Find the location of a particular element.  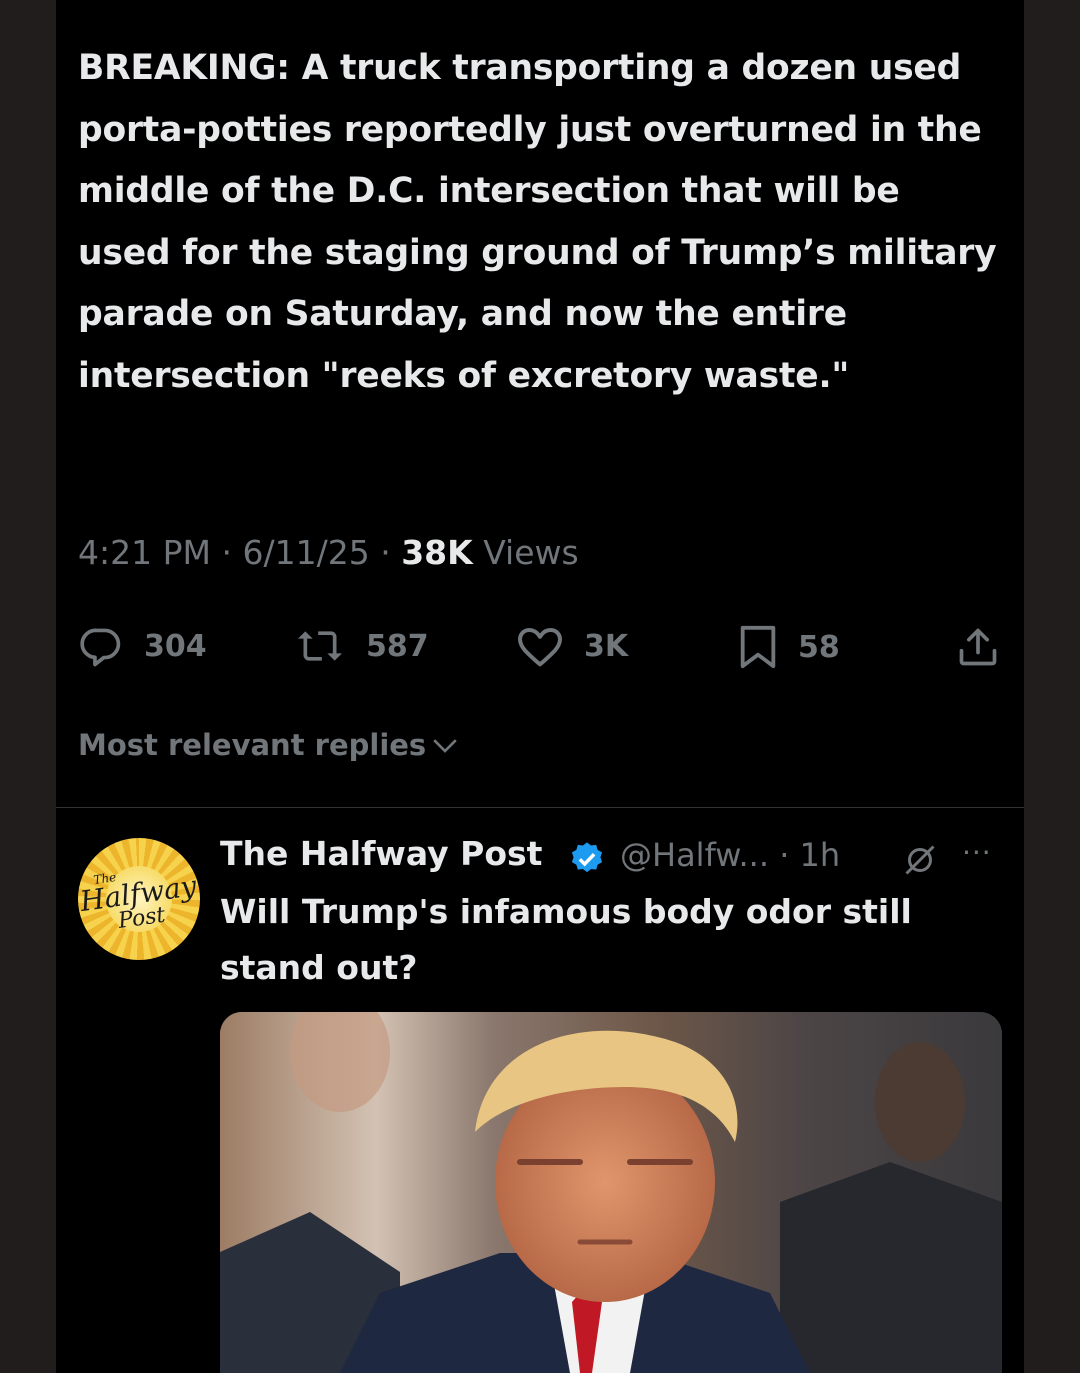

replies-sort-dropdown: Most relevant replies is located at coordinates (269, 745).